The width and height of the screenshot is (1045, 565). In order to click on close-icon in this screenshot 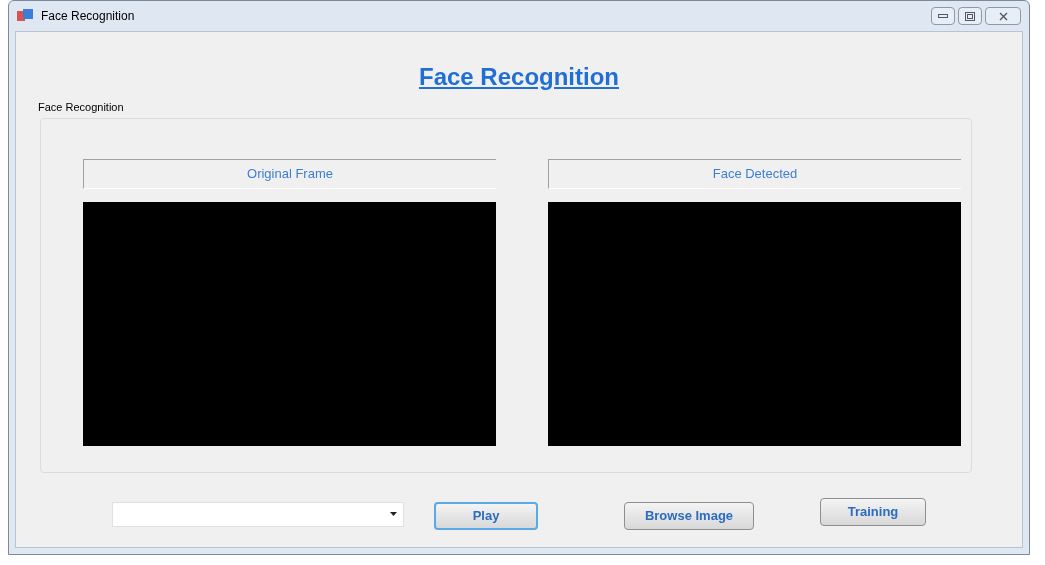, I will do `click(1003, 16)`.